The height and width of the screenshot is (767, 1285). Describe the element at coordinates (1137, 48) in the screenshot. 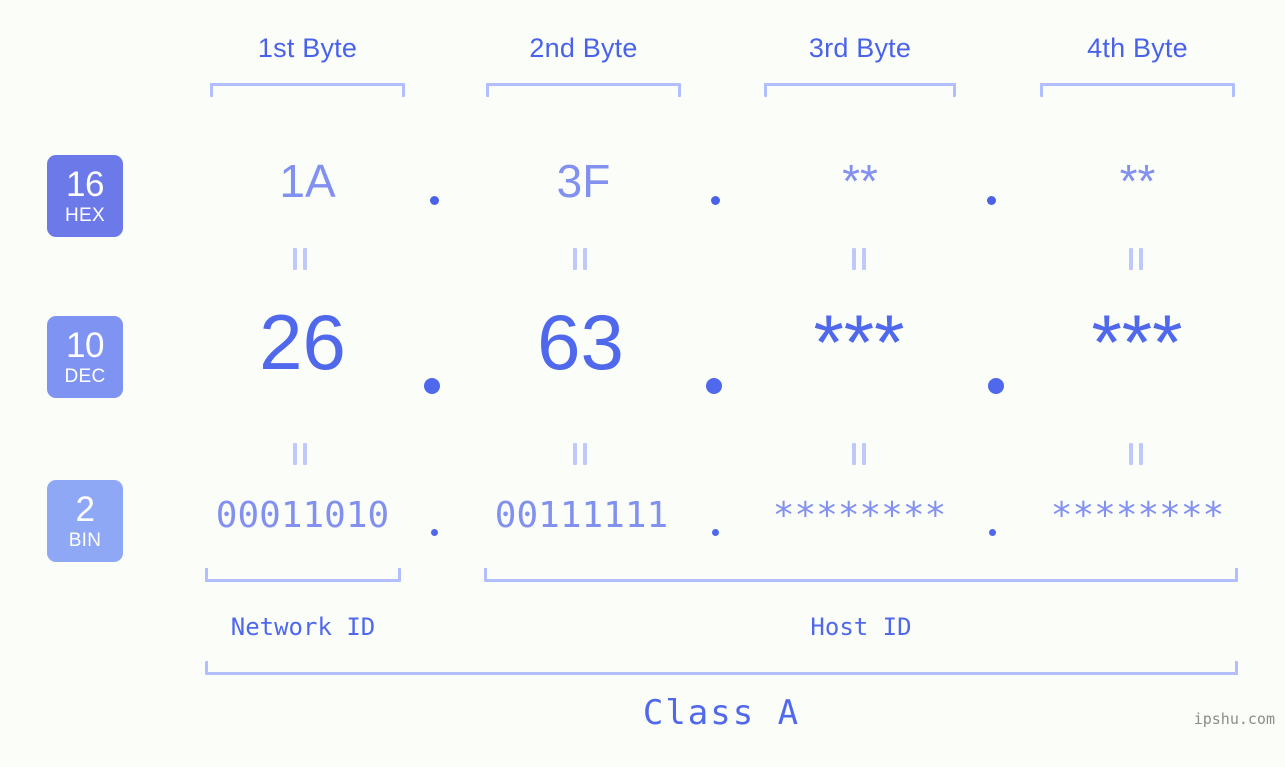

I see `byte-header-label-4: 4th Byte` at that location.